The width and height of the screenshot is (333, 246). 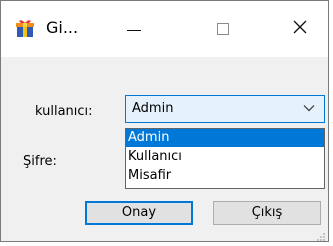 What do you see at coordinates (64, 111) in the screenshot?
I see `user-label: kullanıcı:` at bounding box center [64, 111].